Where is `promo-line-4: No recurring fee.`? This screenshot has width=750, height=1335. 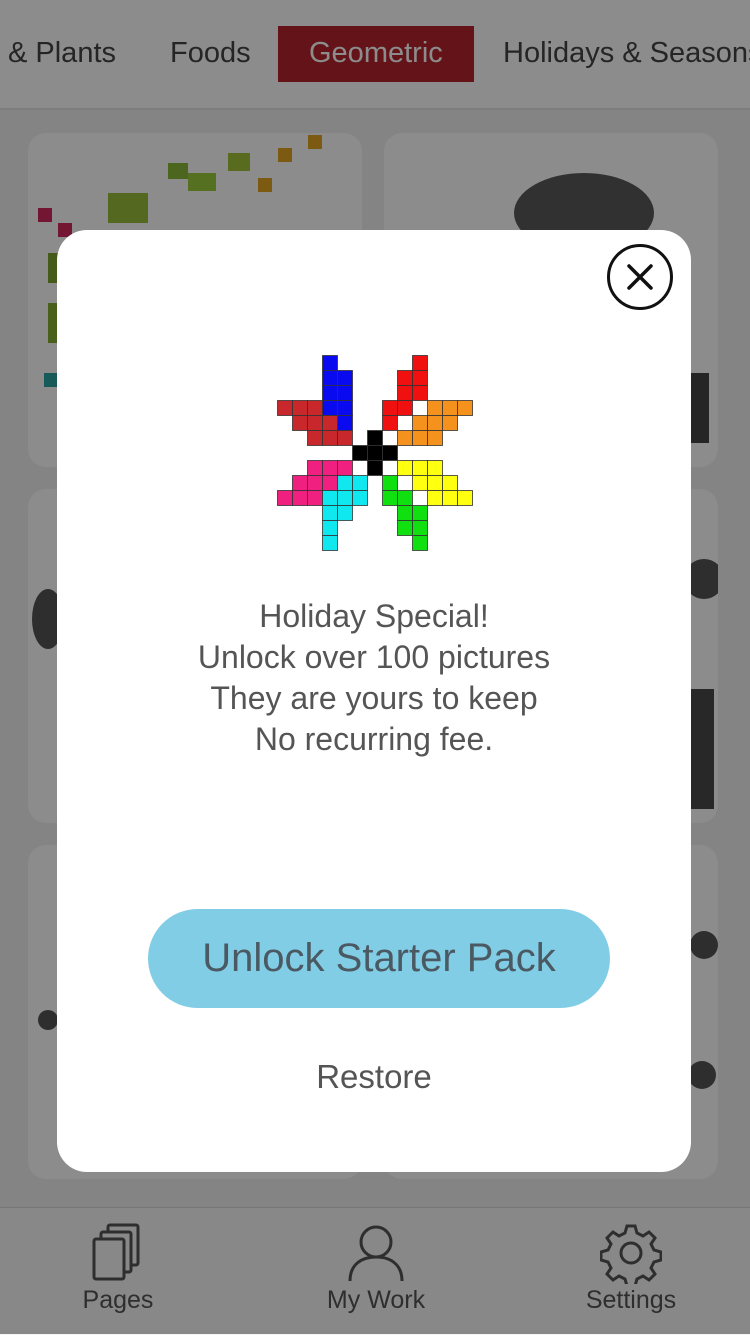 promo-line-4: No recurring fee. is located at coordinates (374, 739).